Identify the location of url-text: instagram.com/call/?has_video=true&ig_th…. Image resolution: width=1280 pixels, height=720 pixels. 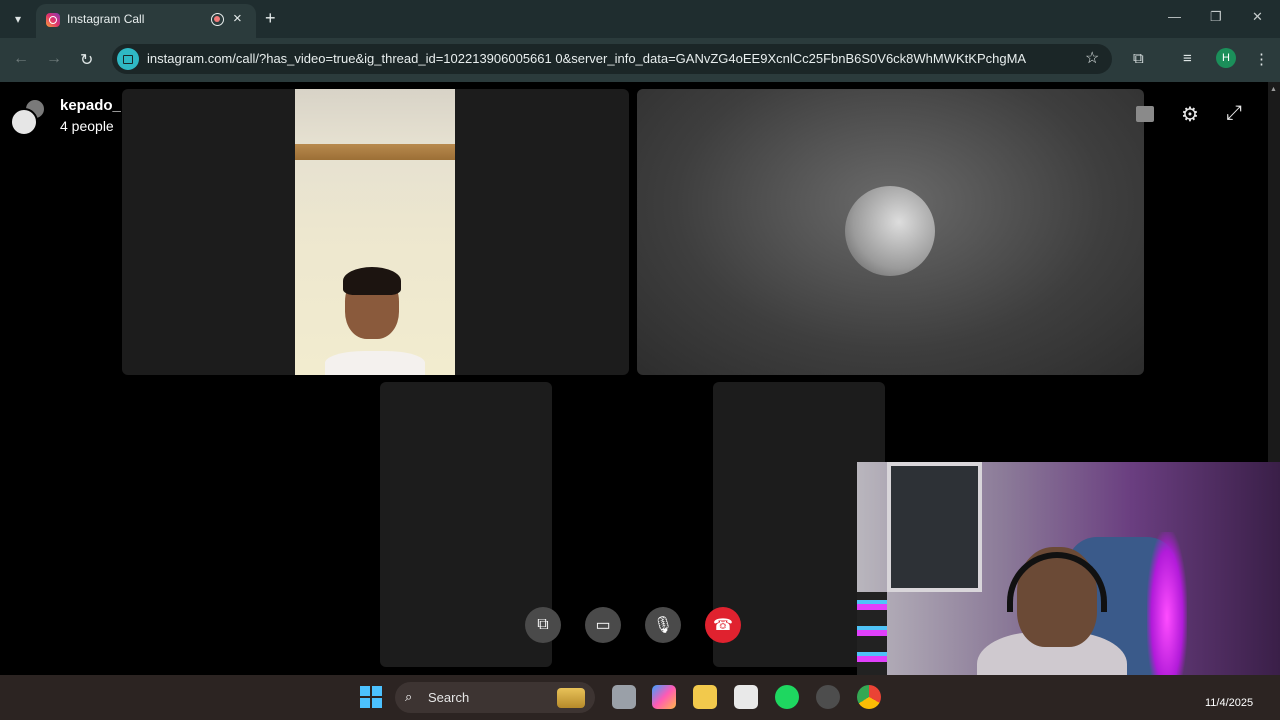
(586, 58).